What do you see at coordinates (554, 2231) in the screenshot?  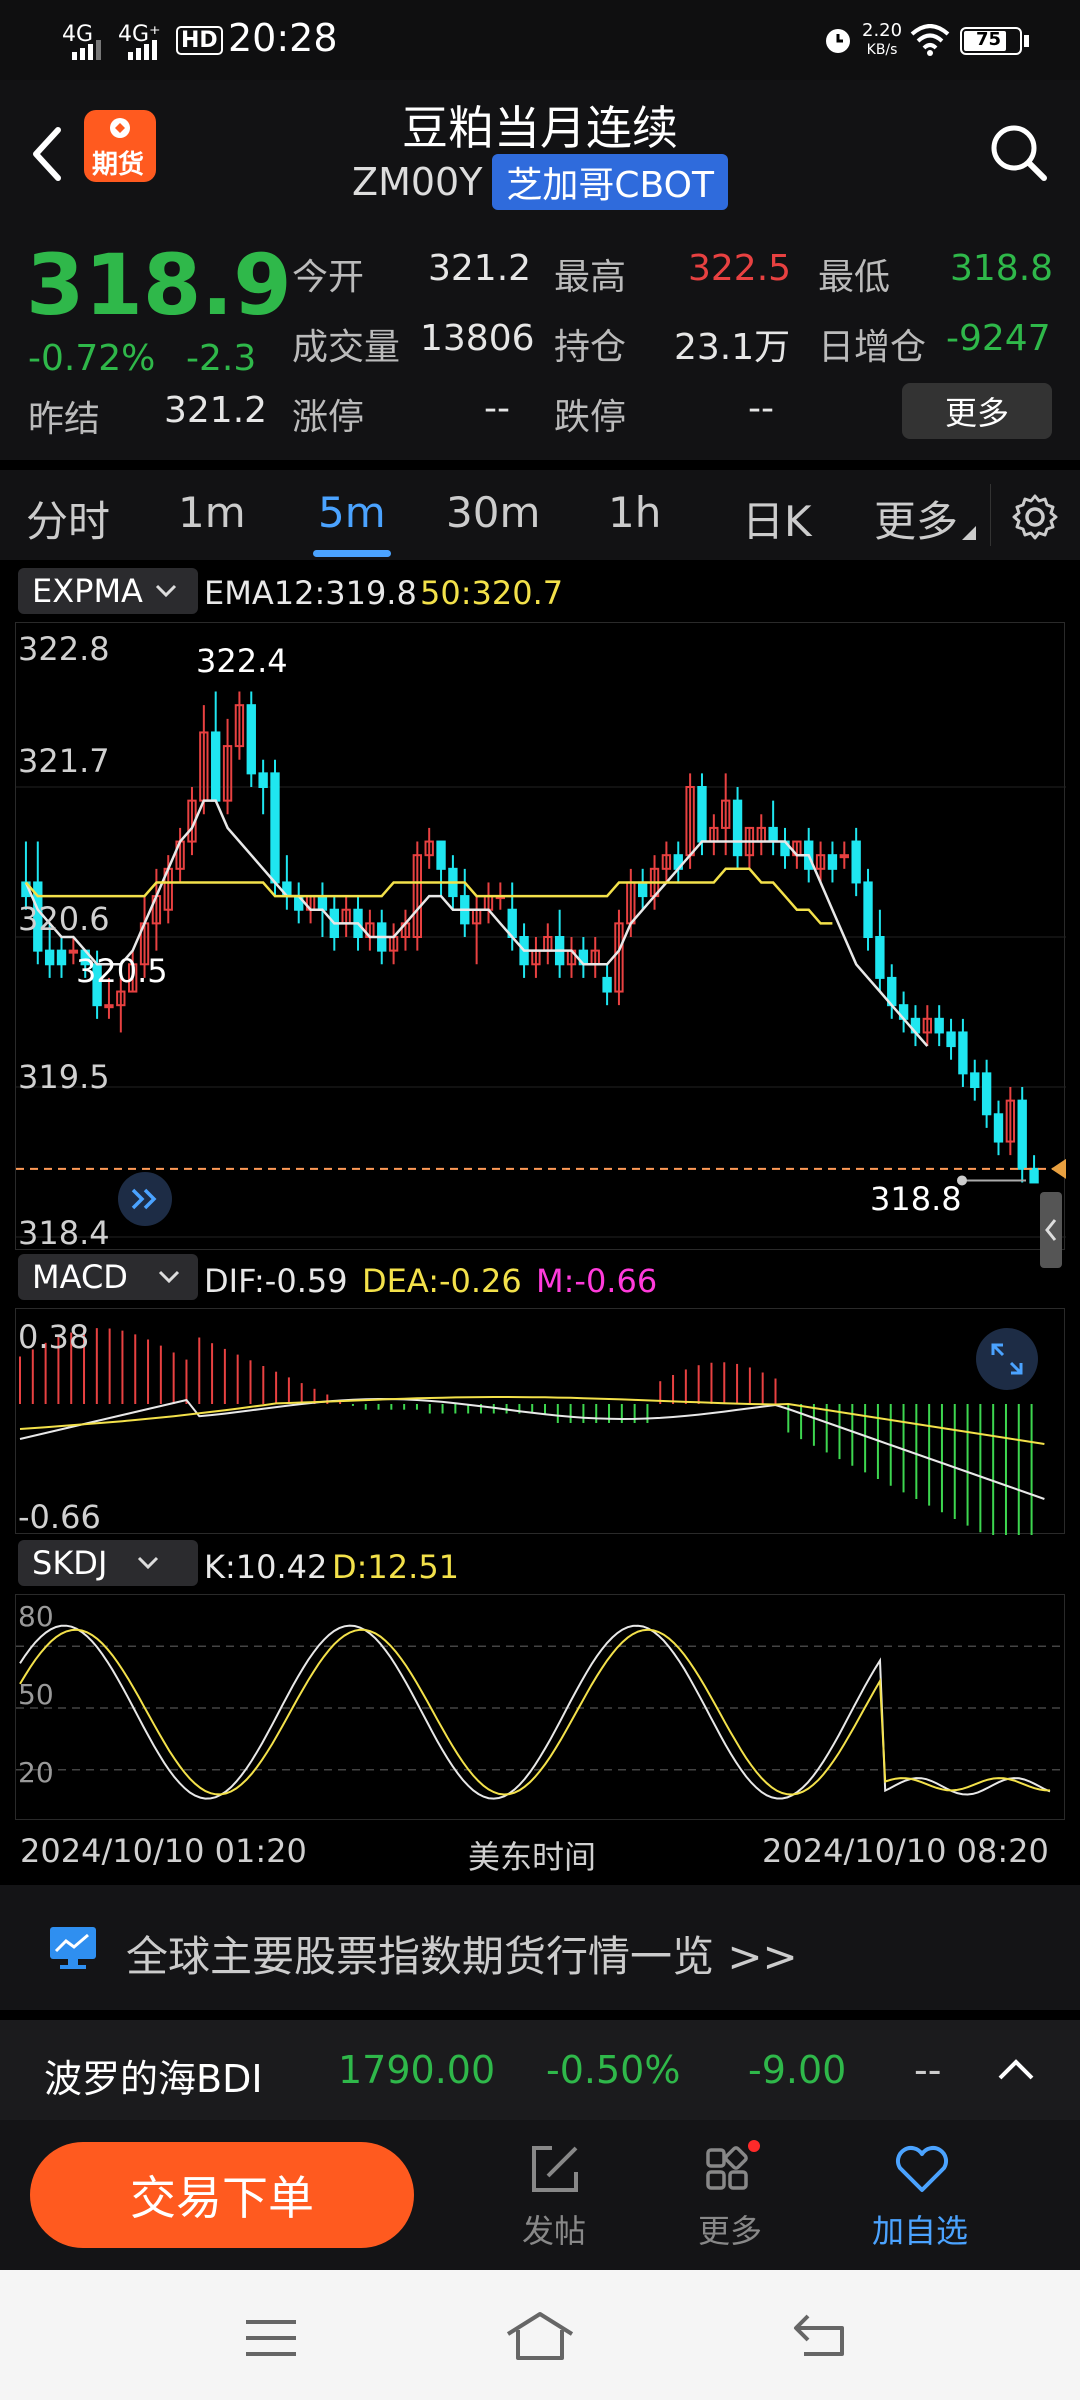 I see `post-label: 发帖` at bounding box center [554, 2231].